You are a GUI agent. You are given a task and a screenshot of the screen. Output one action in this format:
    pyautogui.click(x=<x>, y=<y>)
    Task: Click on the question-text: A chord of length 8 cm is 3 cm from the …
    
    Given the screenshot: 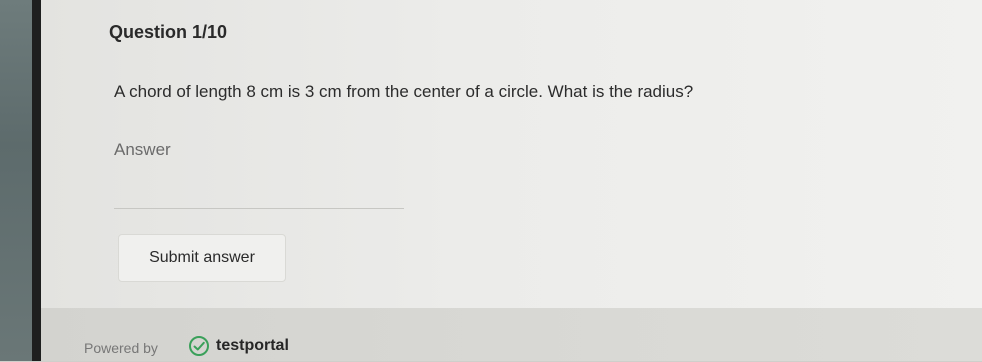 What is the action you would take?
    pyautogui.click(x=404, y=91)
    